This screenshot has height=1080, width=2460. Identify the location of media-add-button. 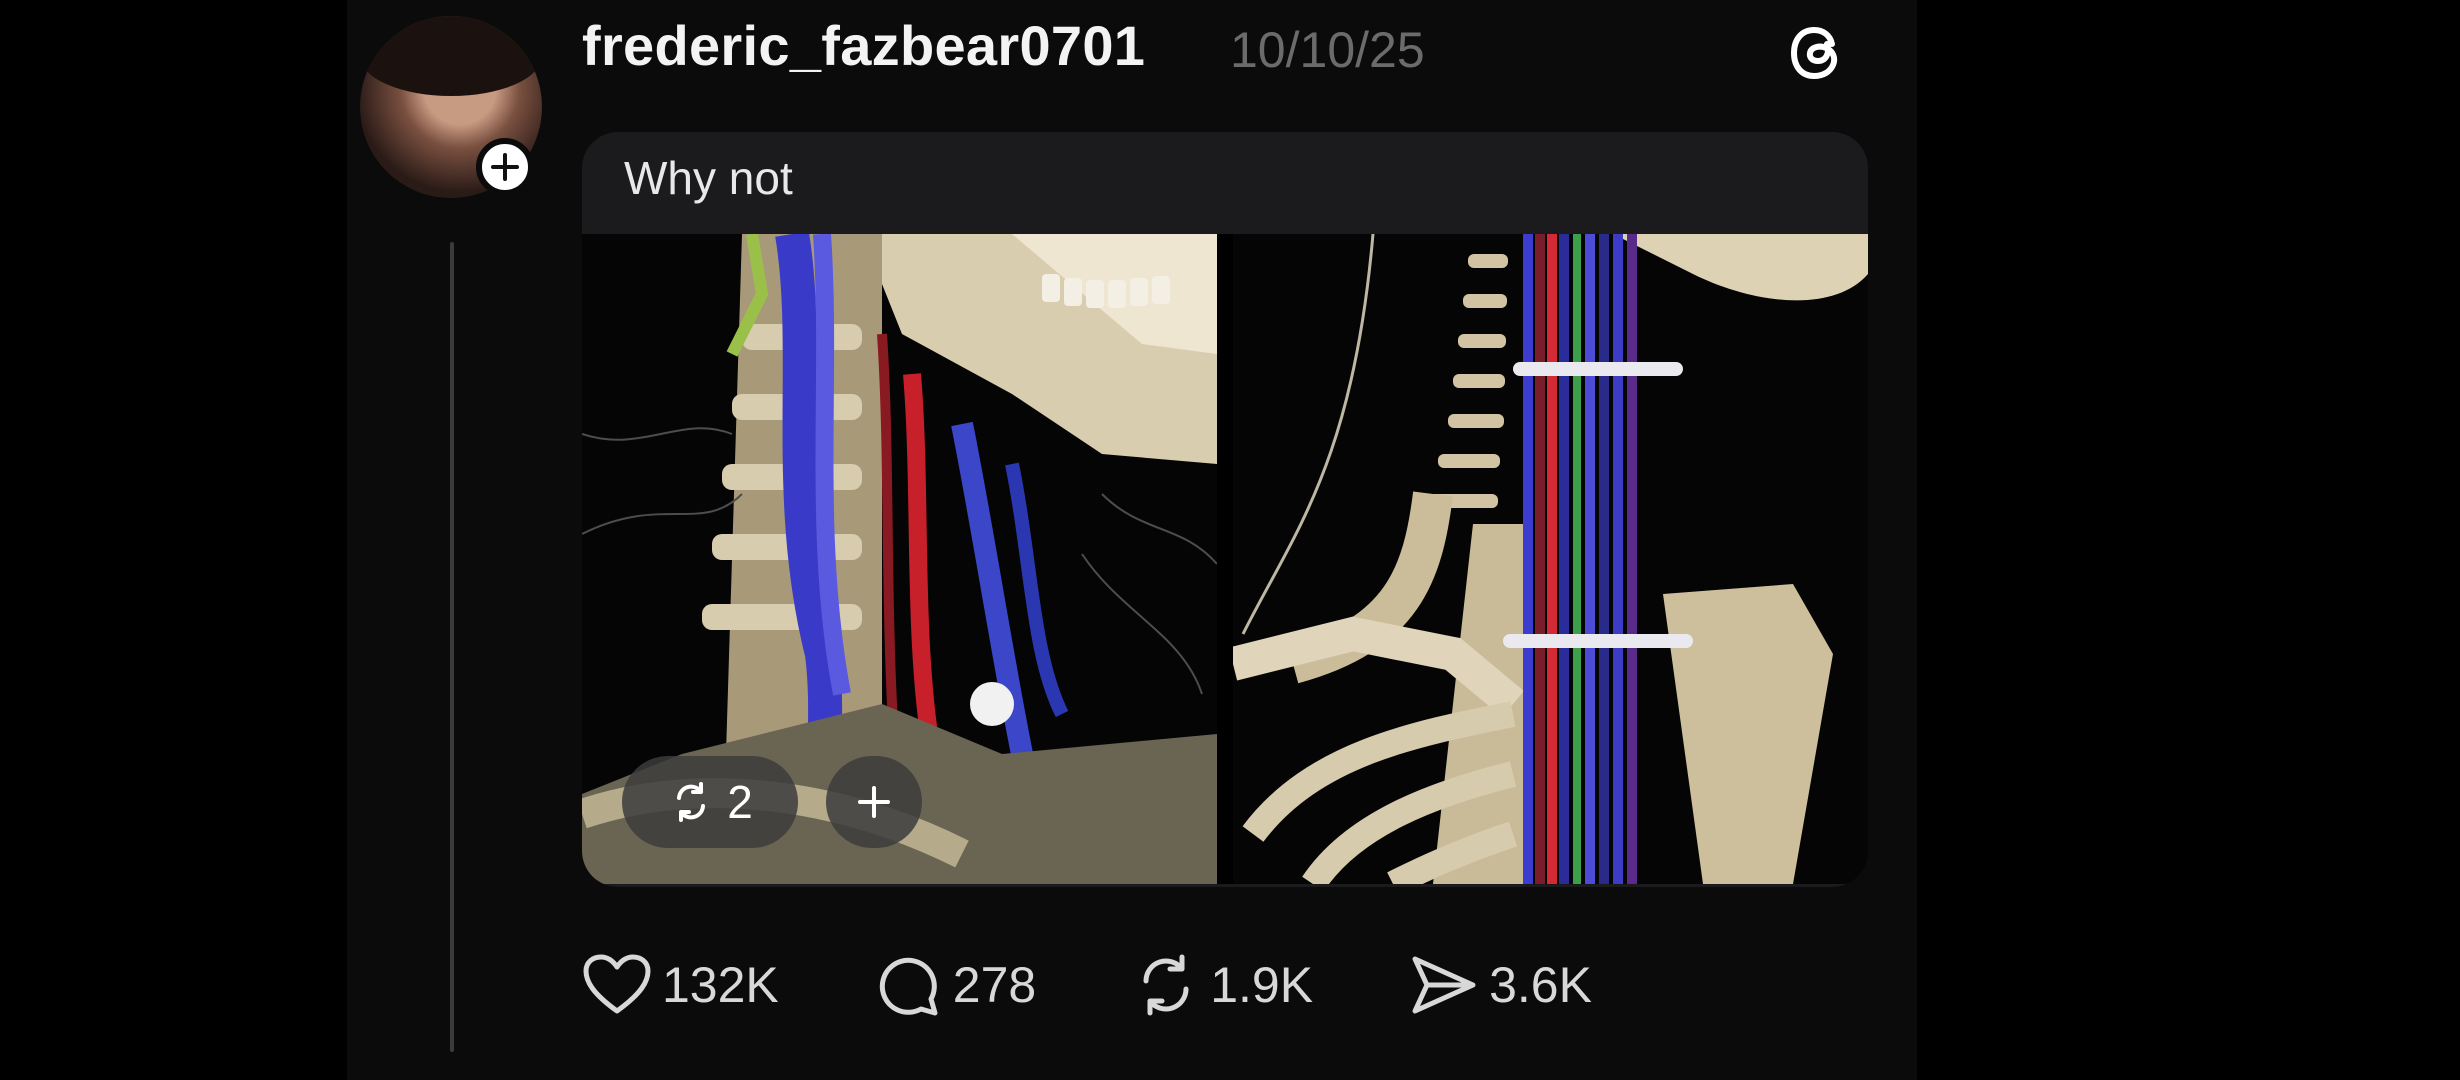
(874, 802).